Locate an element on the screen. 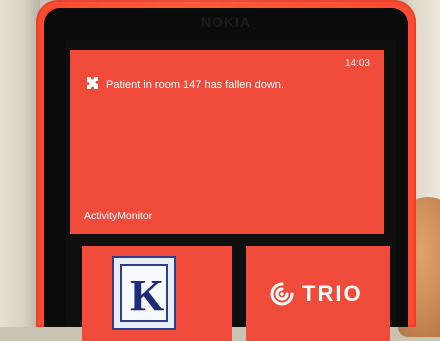 The width and height of the screenshot is (440, 341). trio-label: TRIO is located at coordinates (332, 293).